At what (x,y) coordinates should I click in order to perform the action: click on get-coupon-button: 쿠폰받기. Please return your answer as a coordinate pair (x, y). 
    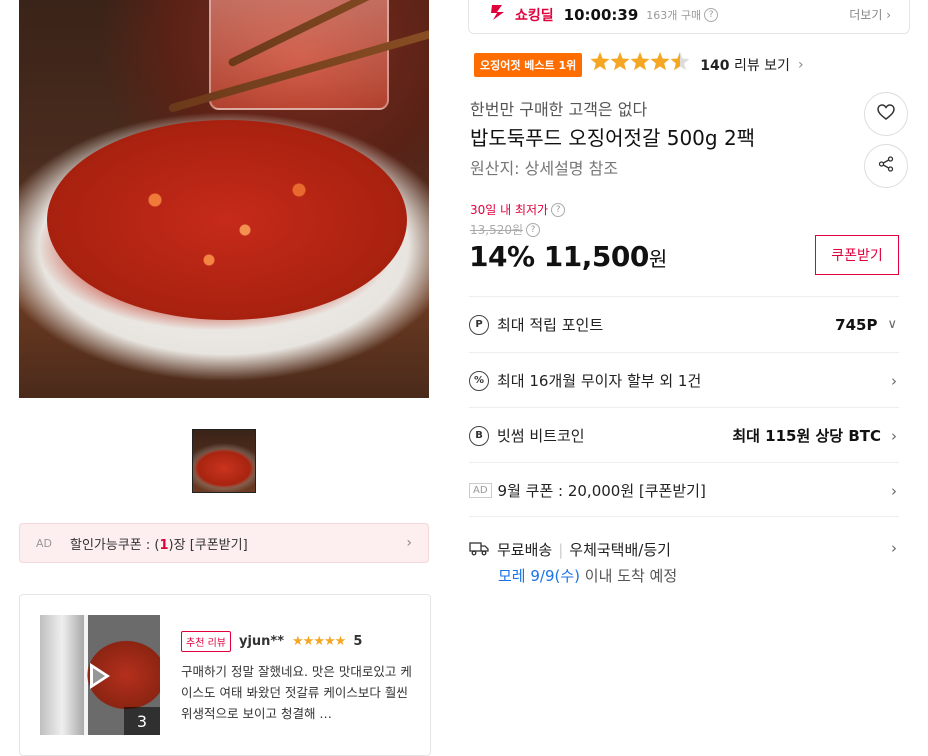
    Looking at the image, I should click on (857, 255).